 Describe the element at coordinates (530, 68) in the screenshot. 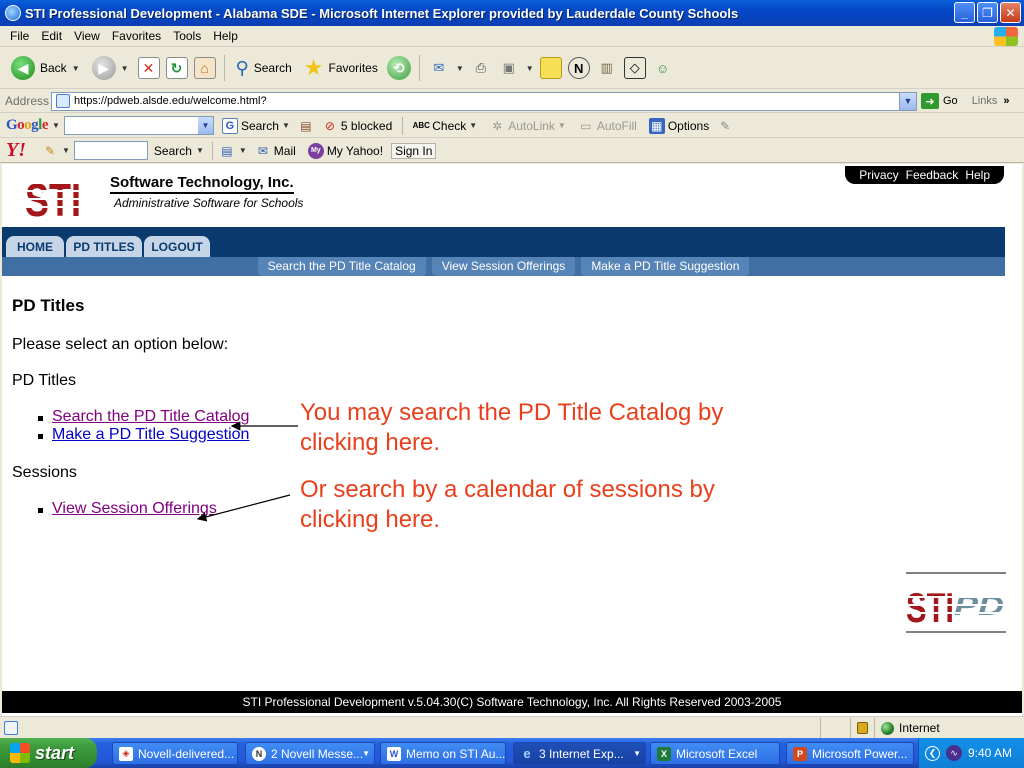

I see `edit-dropdown-icon: ▼` at that location.